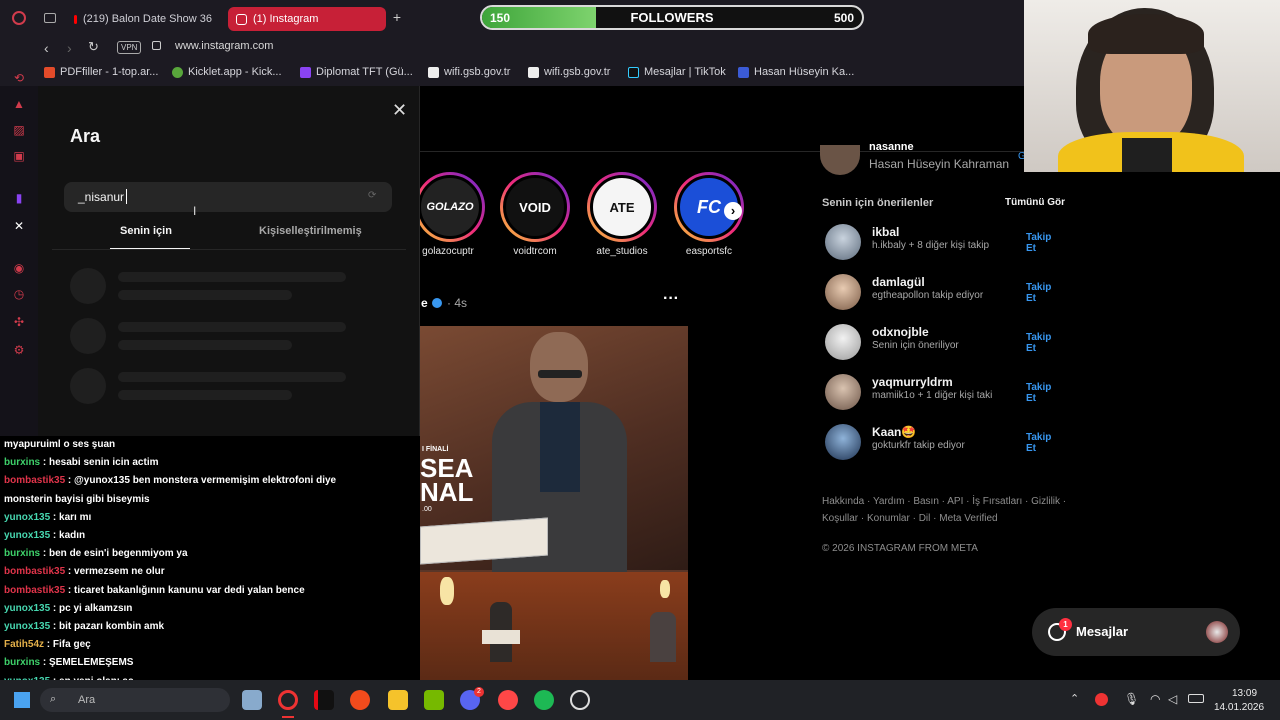  I want to click on messages-button: 1 Mesajlar, so click(1136, 632).